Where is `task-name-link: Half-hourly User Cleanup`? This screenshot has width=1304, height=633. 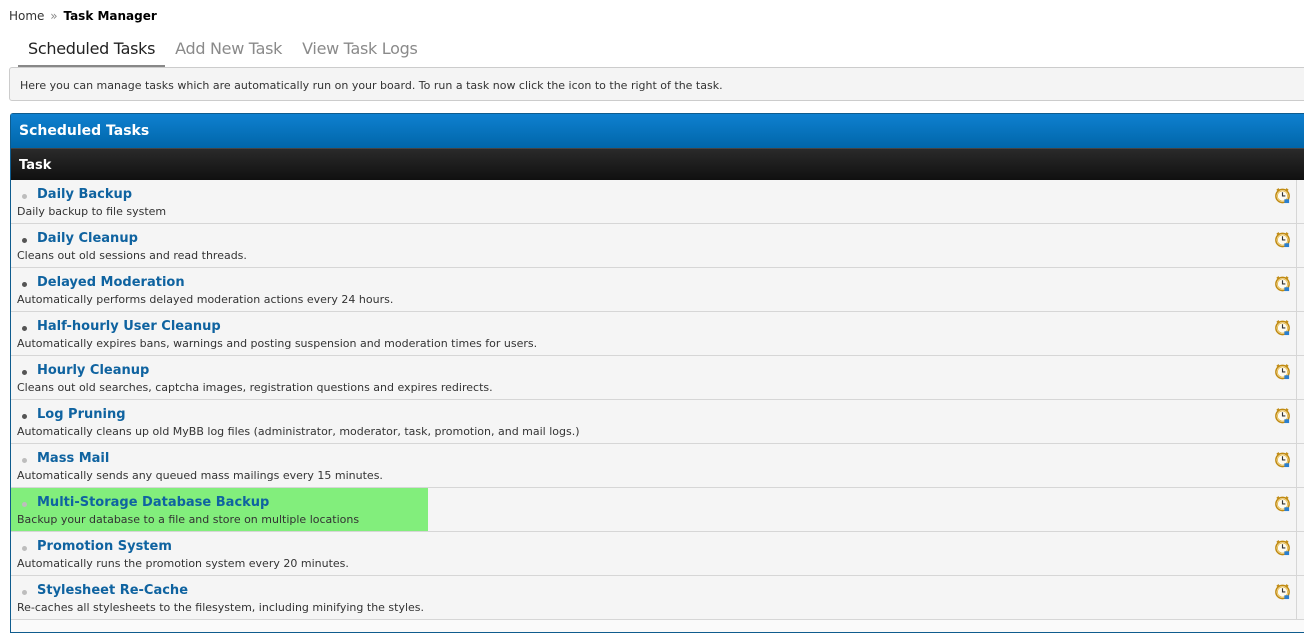 task-name-link: Half-hourly User Cleanup is located at coordinates (129, 326).